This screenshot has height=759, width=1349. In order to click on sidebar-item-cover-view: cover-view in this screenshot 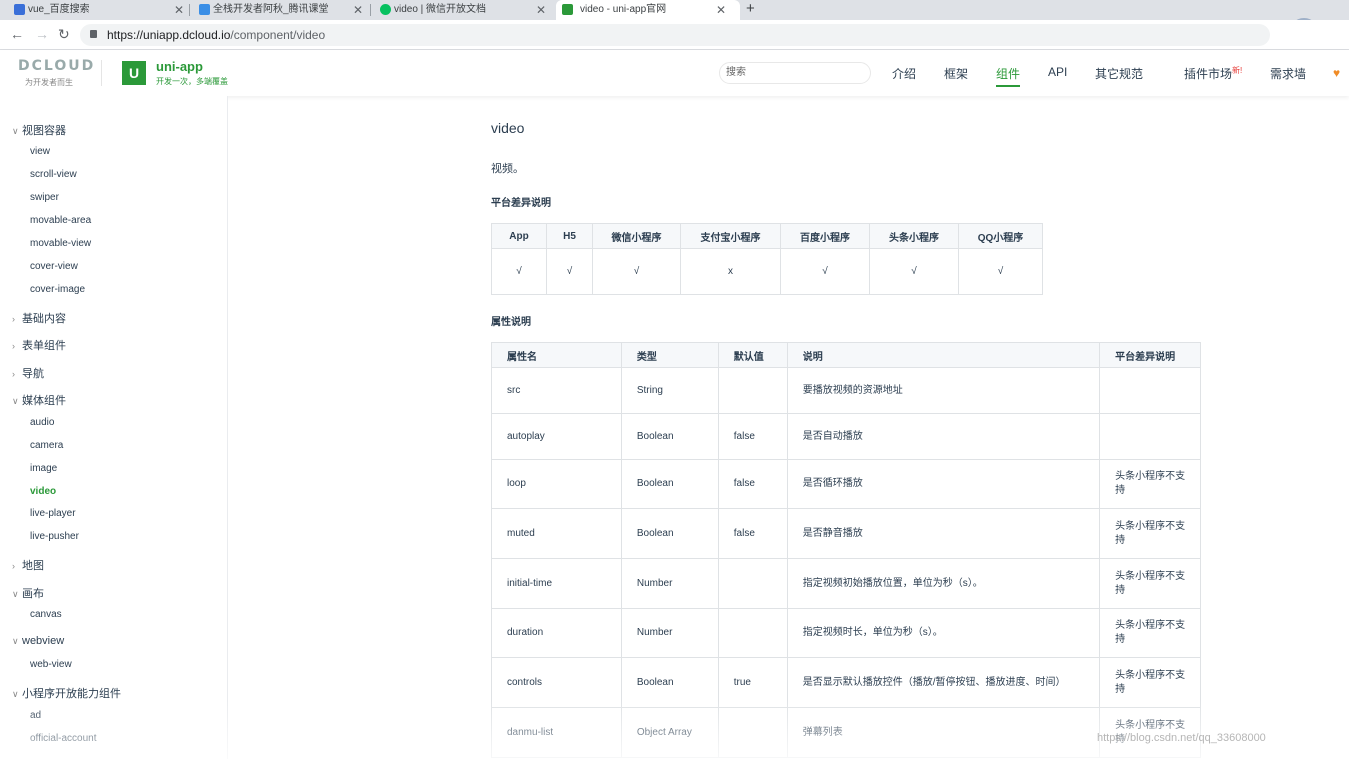, I will do `click(54, 266)`.